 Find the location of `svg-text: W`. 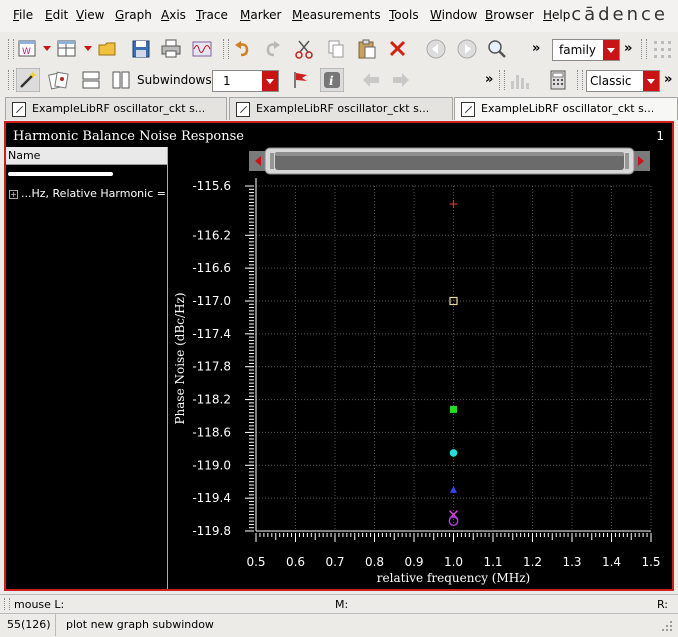

svg-text: W is located at coordinates (26, 52).